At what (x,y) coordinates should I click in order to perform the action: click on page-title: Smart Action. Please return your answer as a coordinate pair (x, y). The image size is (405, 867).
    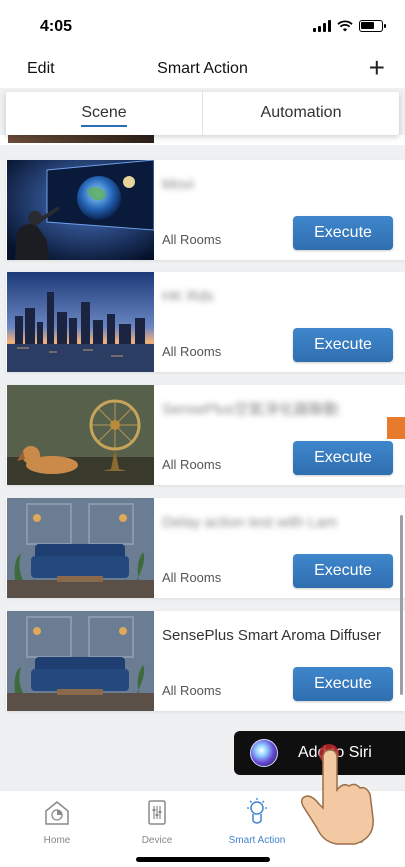
    Looking at the image, I should click on (202, 68).